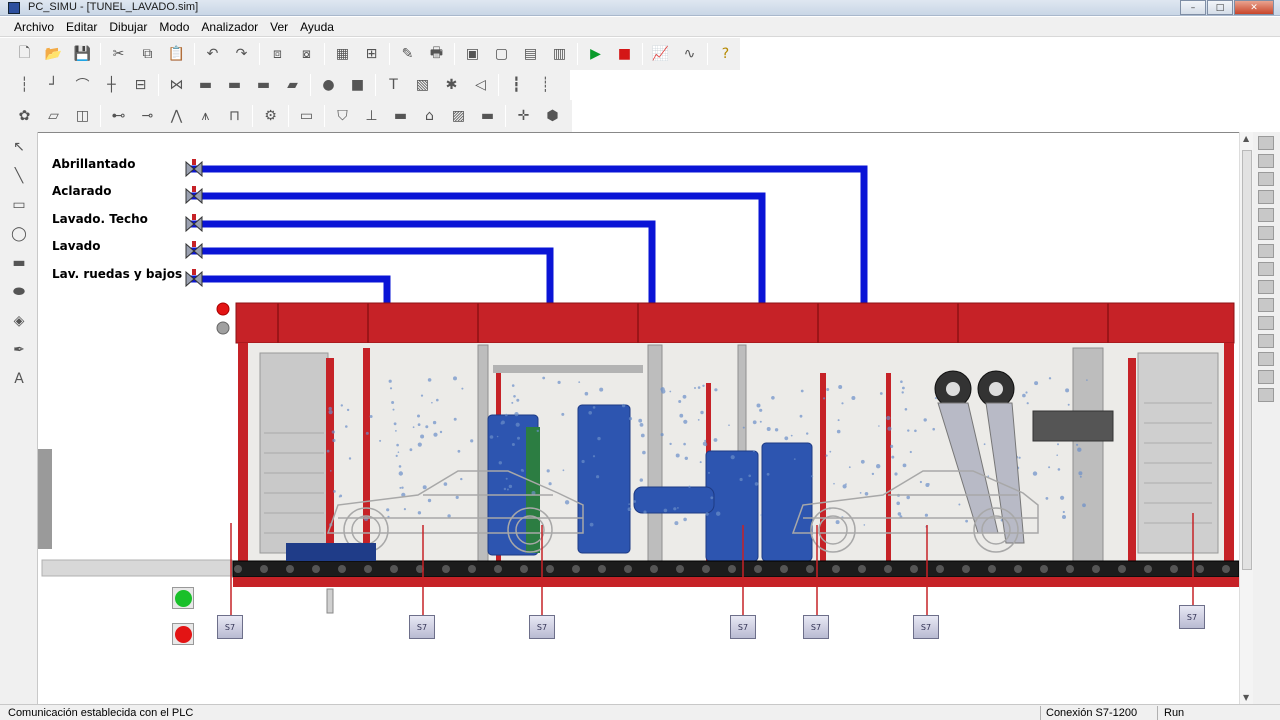  What do you see at coordinates (816, 627) in the screenshot?
I see `sensor-5: S7` at bounding box center [816, 627].